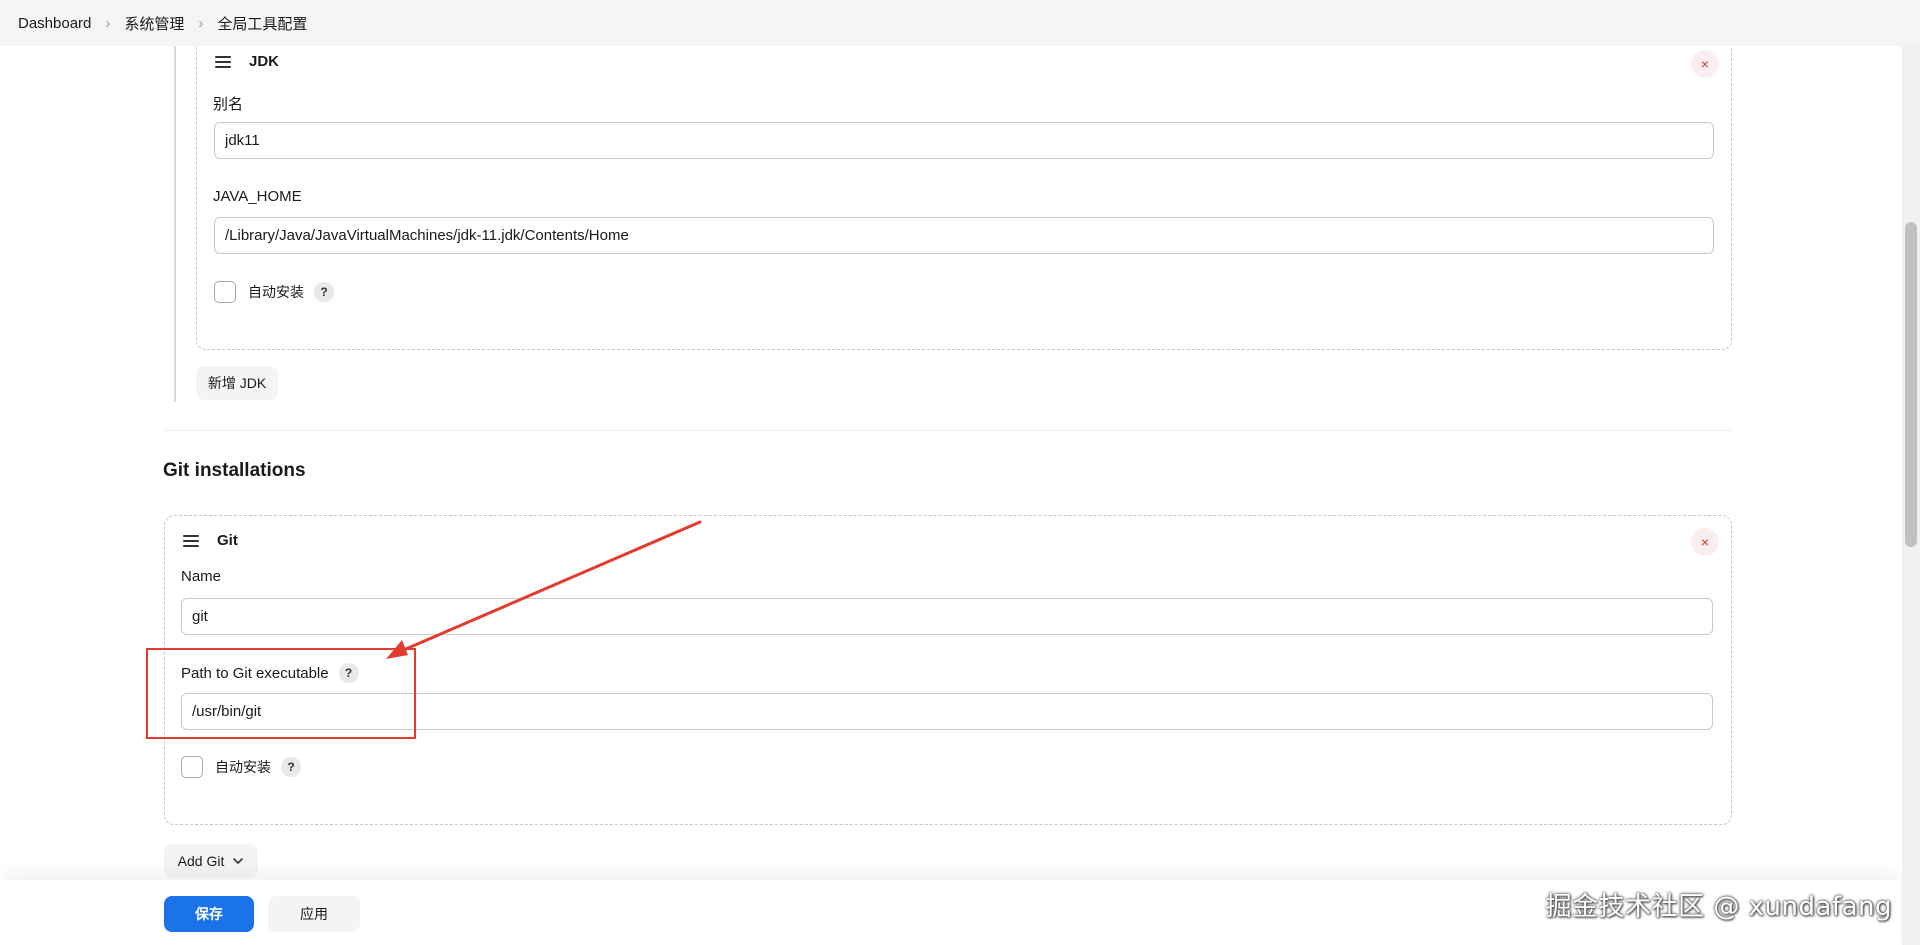  I want to click on git-auto-install-row: 自动安装 ?, so click(241, 767).